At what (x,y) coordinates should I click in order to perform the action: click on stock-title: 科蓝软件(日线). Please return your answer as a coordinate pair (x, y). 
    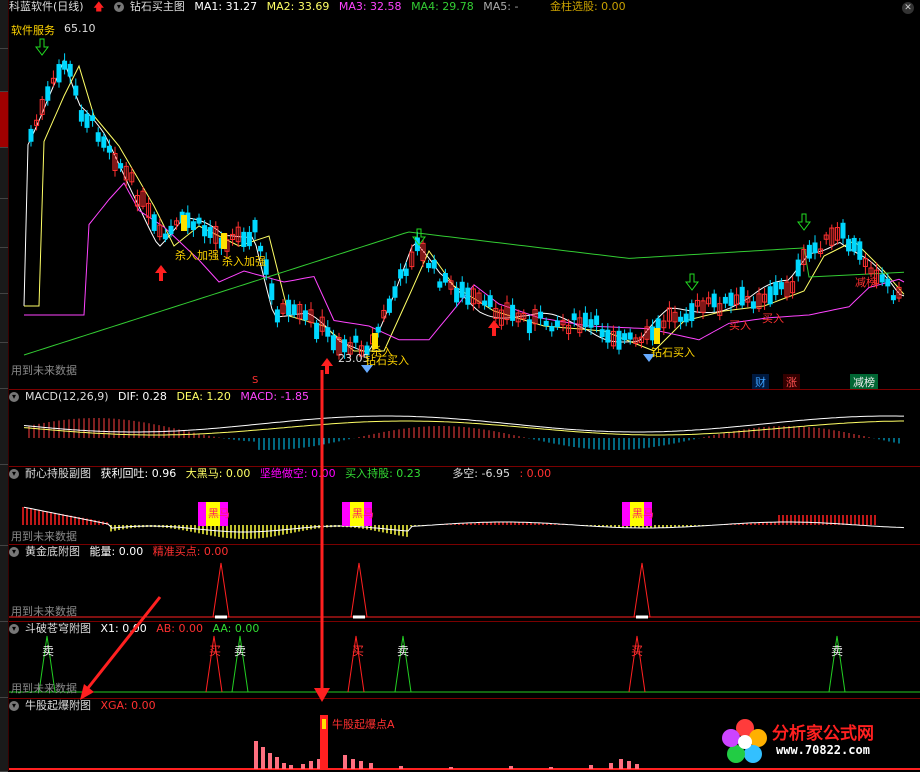
    Looking at the image, I should click on (46, 6).